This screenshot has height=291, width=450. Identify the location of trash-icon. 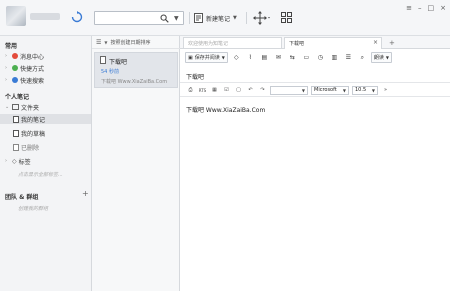
(16, 147).